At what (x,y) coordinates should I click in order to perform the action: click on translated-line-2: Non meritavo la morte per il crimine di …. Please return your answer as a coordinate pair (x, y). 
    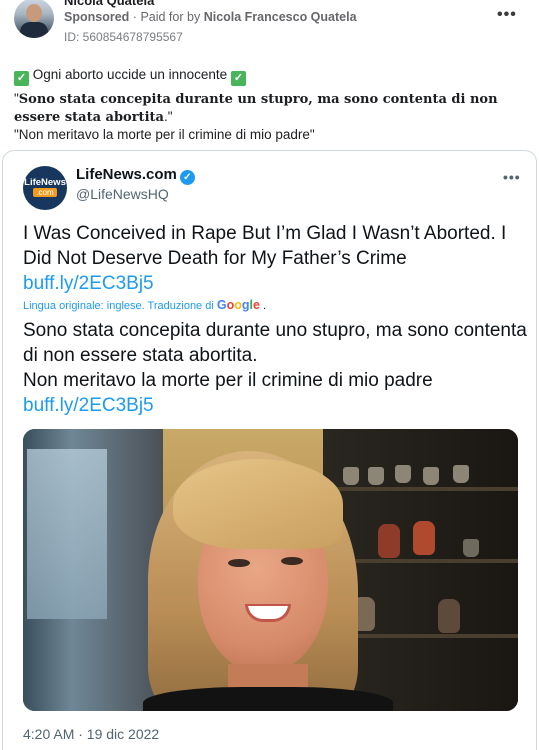
    Looking at the image, I should click on (228, 380).